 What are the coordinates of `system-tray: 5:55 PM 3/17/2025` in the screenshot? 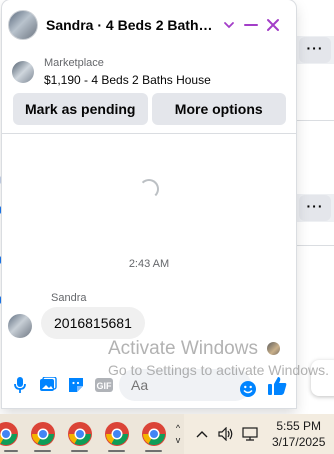 It's located at (258, 434).